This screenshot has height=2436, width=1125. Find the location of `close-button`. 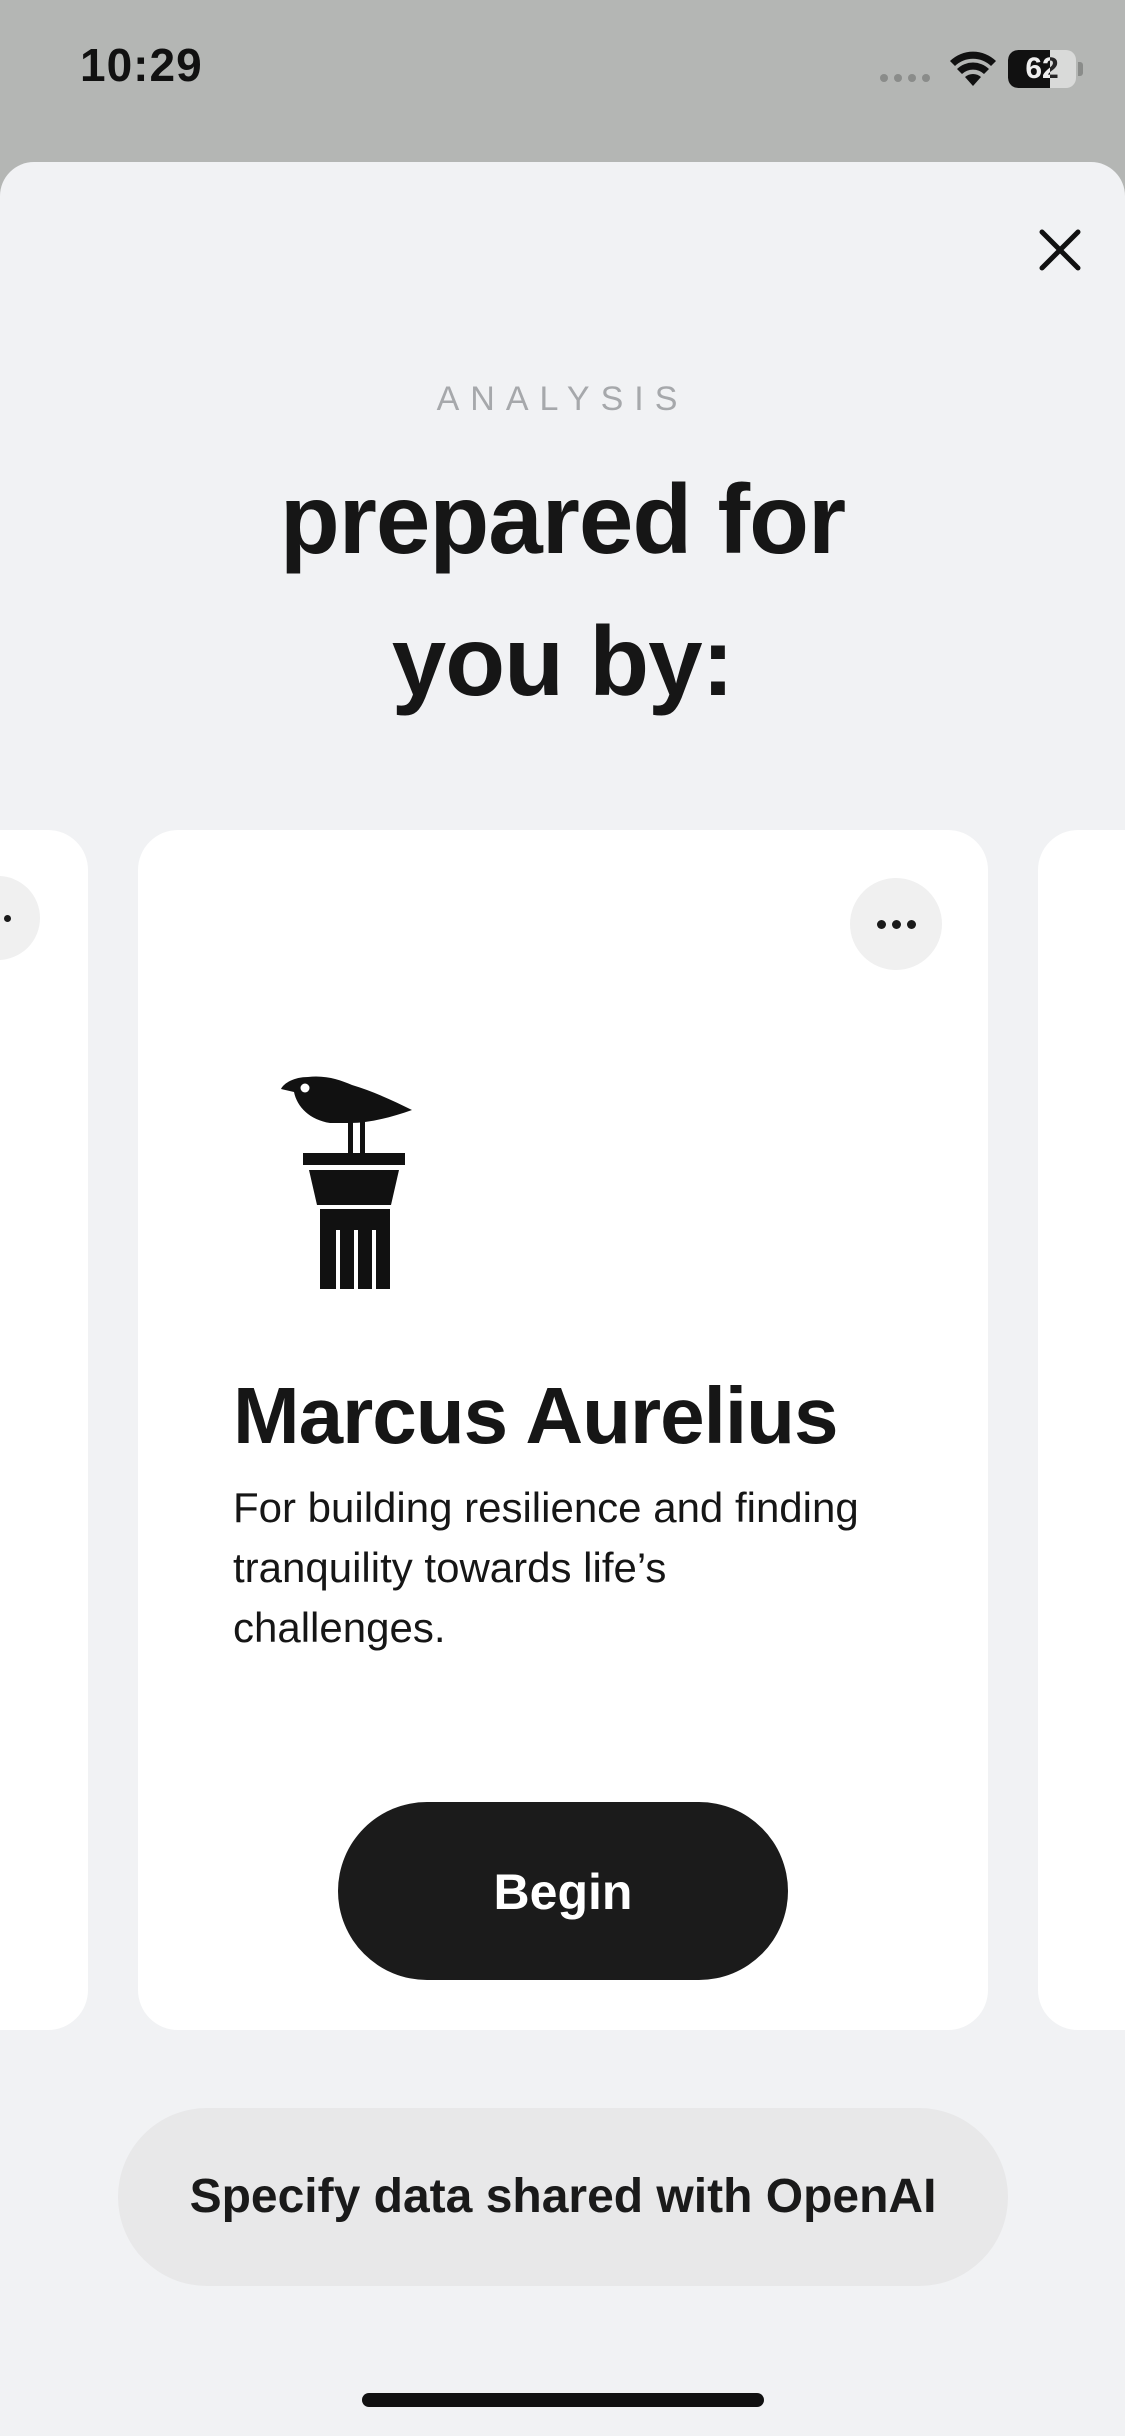

close-button is located at coordinates (1060, 250).